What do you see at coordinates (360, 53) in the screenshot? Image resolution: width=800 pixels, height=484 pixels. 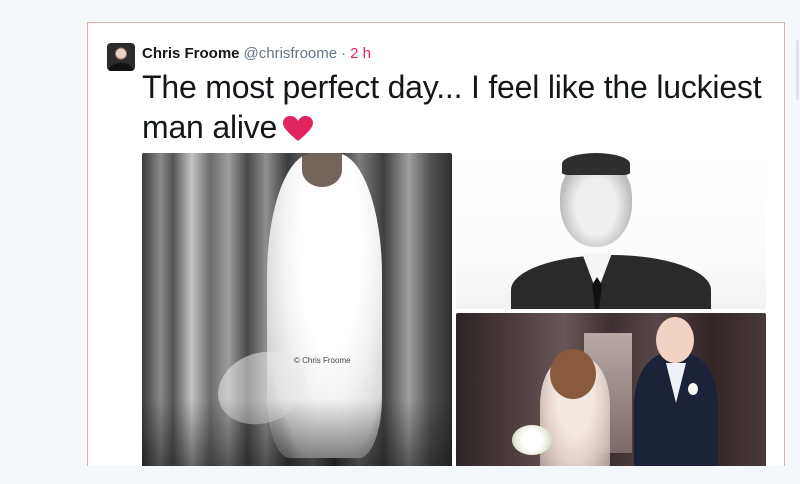 I see `tweet-timestamp: 2 h` at bounding box center [360, 53].